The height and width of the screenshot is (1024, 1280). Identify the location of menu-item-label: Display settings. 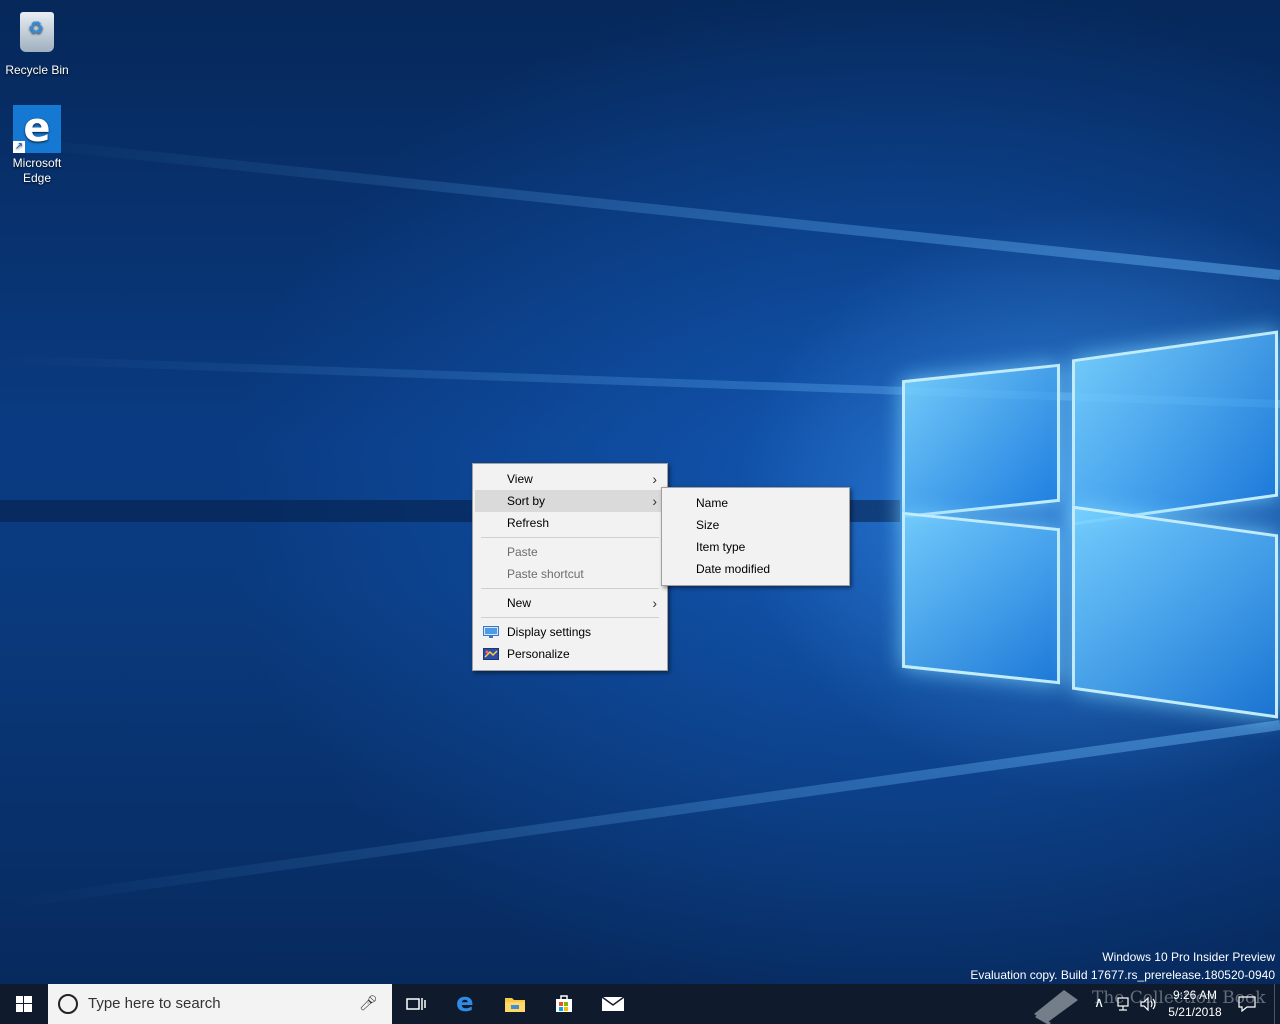
(549, 632).